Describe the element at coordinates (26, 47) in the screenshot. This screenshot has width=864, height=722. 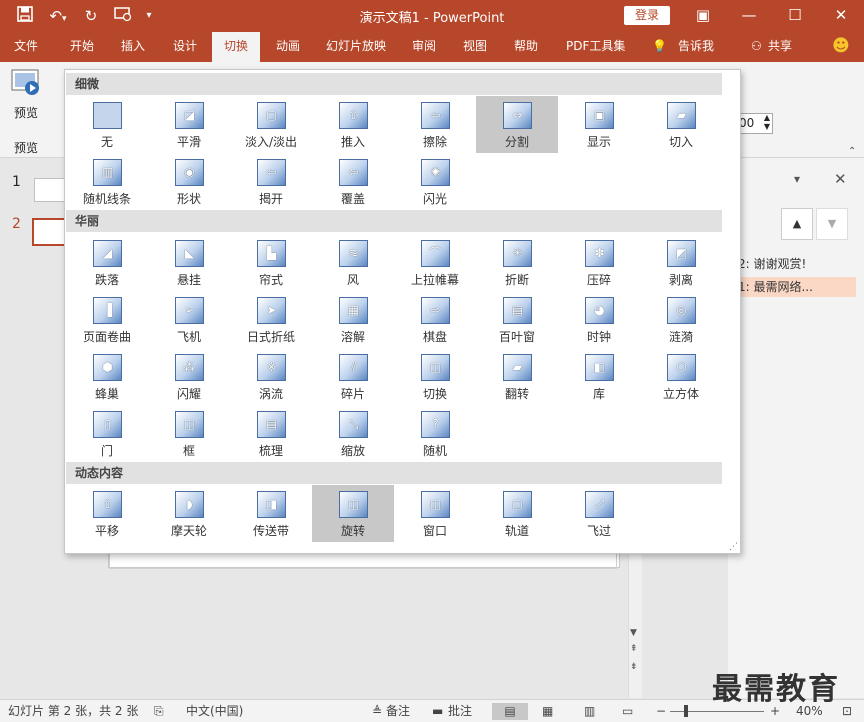
I see `tab-file: 文件` at that location.